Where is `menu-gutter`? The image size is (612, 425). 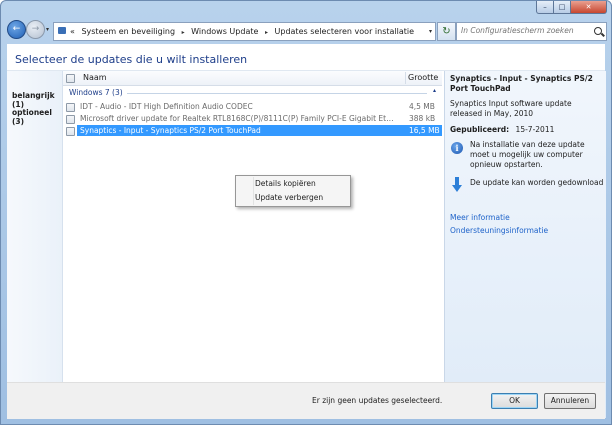 menu-gutter is located at coordinates (253, 191).